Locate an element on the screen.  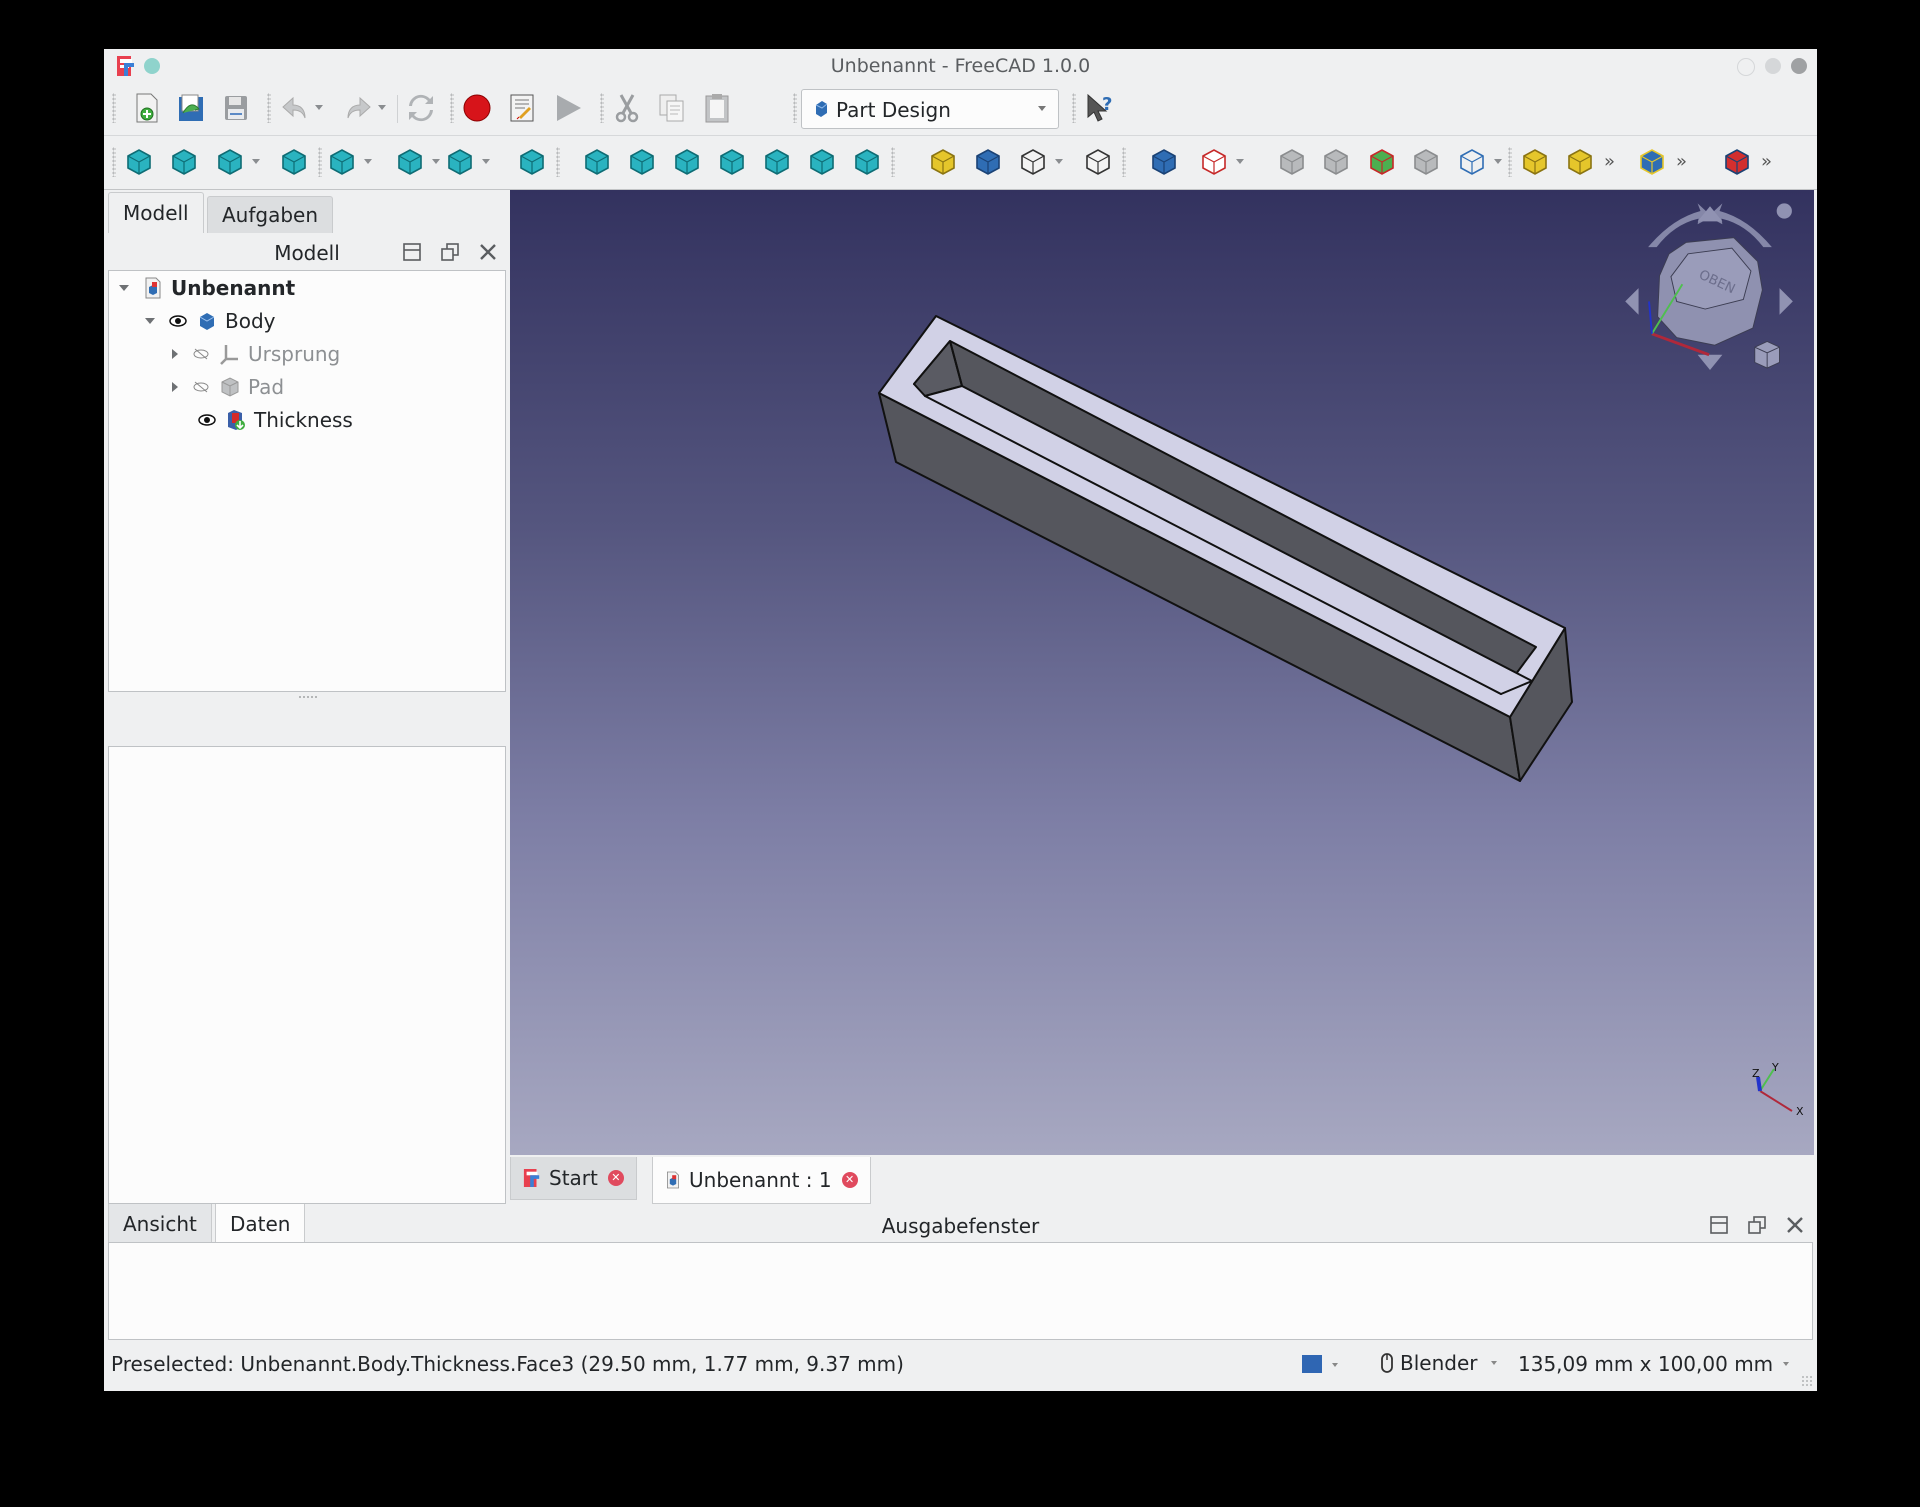
nav-arrow-left is located at coordinates (1632, 301).